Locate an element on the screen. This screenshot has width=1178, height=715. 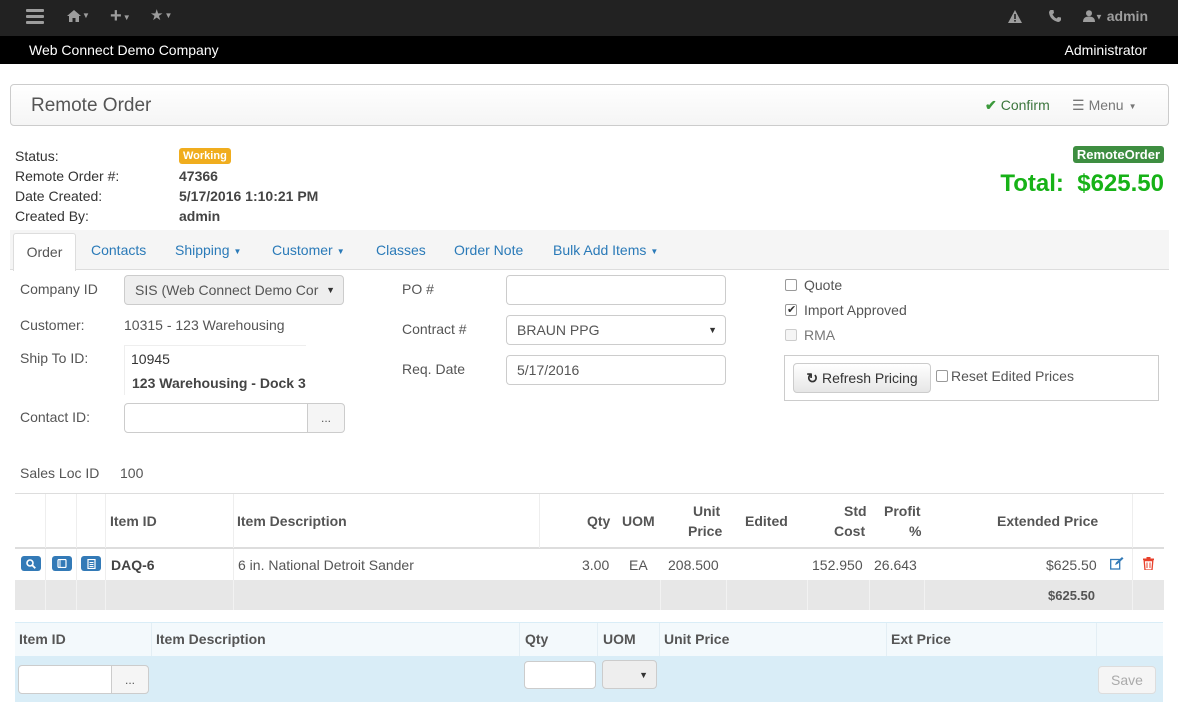
tab-classes: Classes is located at coordinates (401, 250).